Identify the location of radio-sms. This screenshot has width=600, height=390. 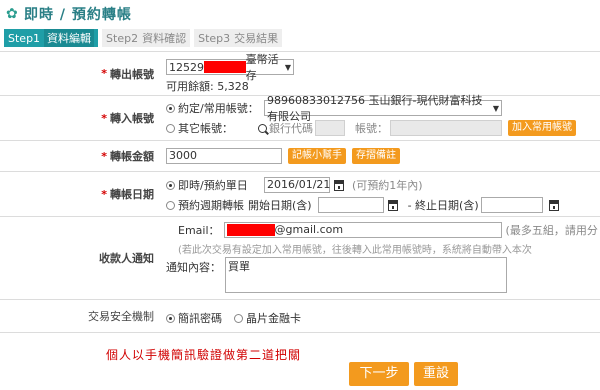
(170, 318).